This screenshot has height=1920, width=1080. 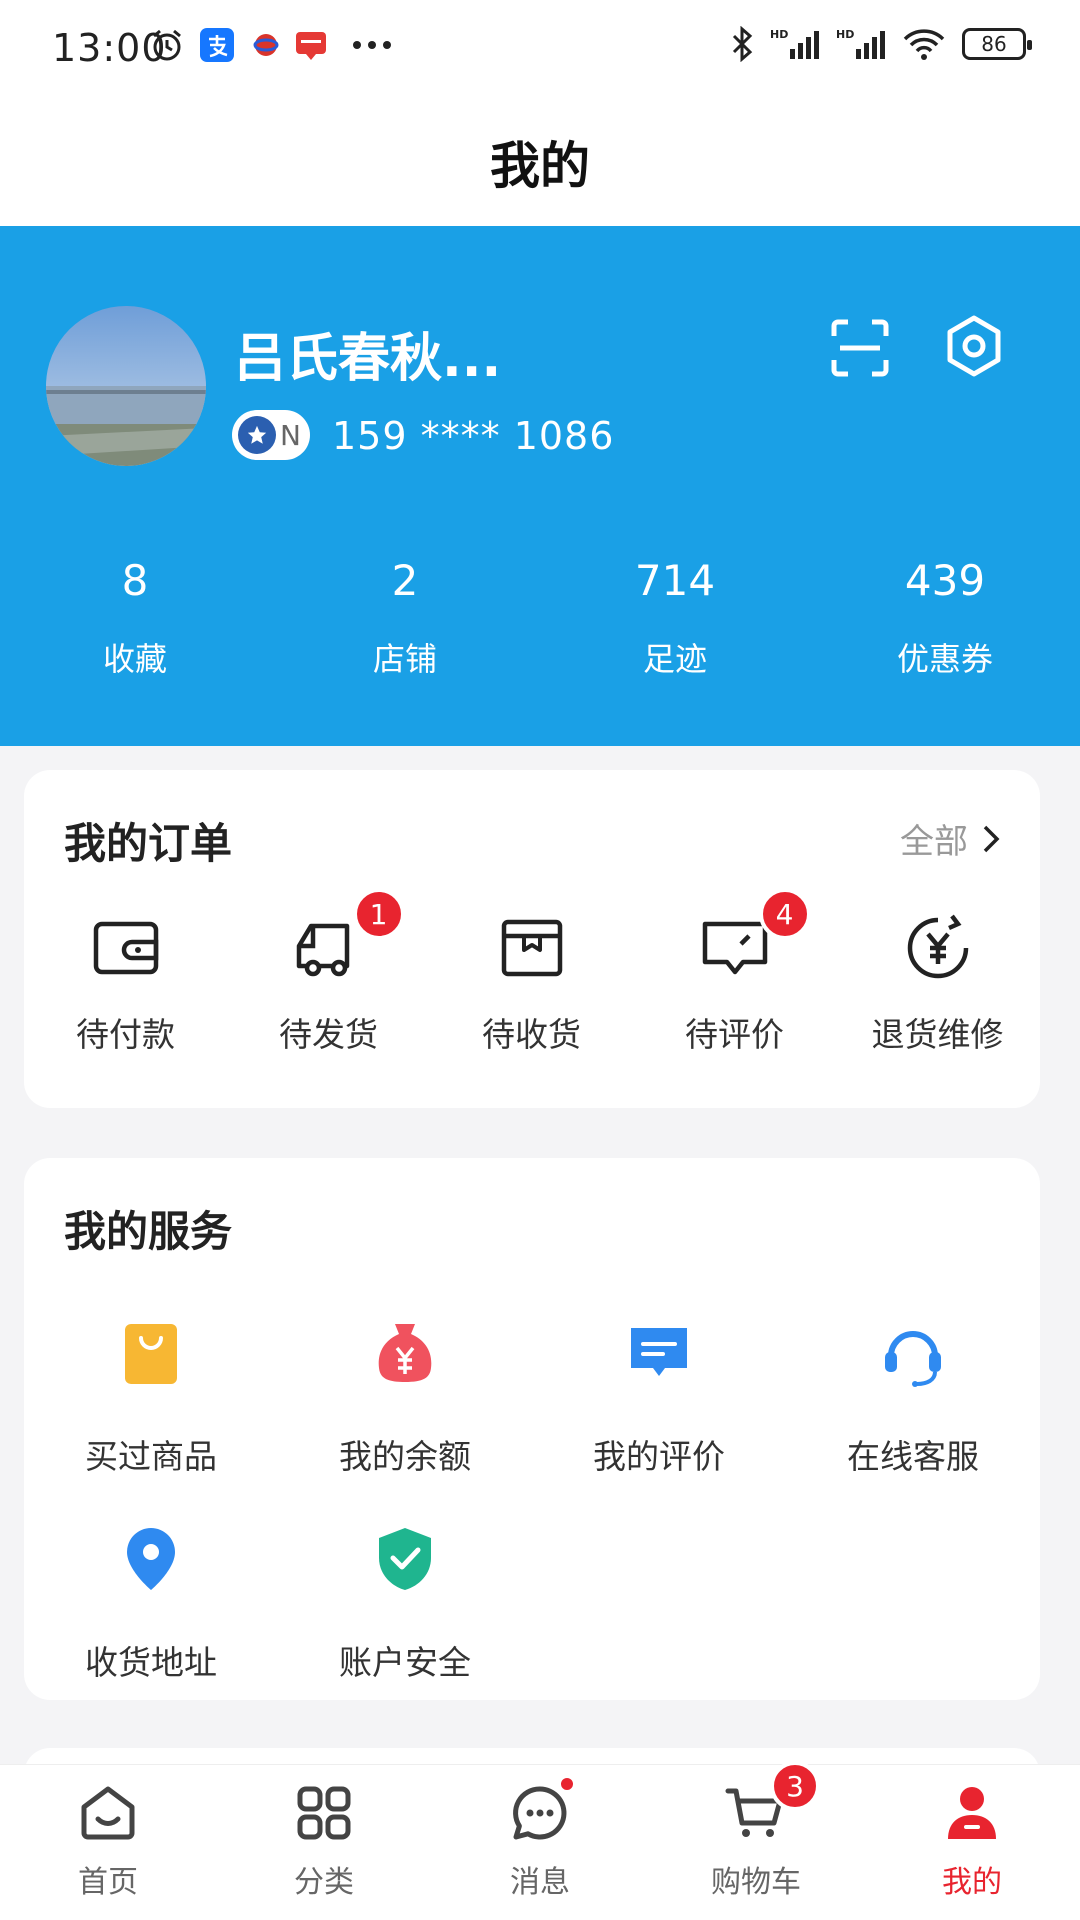 I want to click on bottom-nav: 首页 分类 消息 3 购物车 我的, so click(x=540, y=1840).